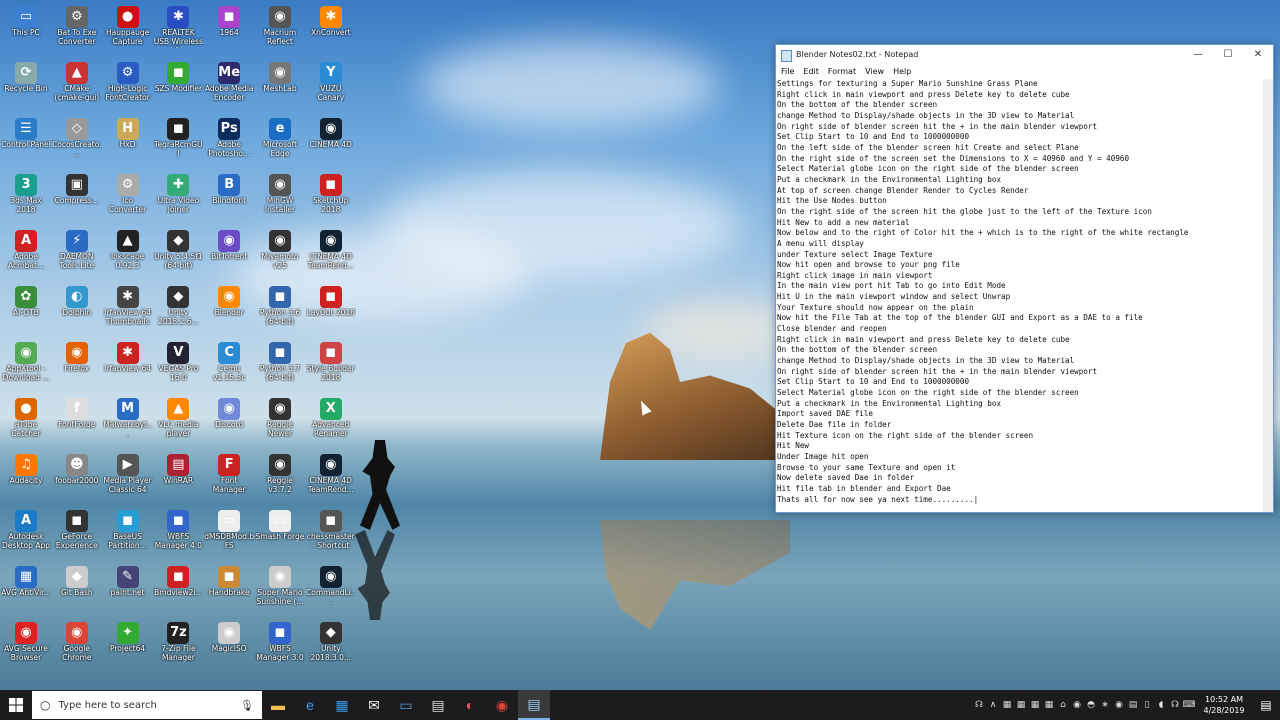  Describe the element at coordinates (128, 312) in the screenshot. I see `desktop-icon: ✱ IrfanView 64 Thumbnails` at that location.